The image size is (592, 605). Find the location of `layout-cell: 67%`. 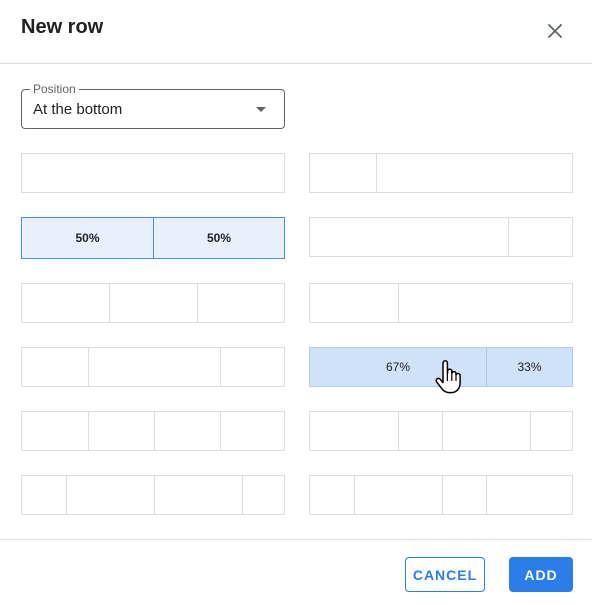

layout-cell: 67% is located at coordinates (398, 367).